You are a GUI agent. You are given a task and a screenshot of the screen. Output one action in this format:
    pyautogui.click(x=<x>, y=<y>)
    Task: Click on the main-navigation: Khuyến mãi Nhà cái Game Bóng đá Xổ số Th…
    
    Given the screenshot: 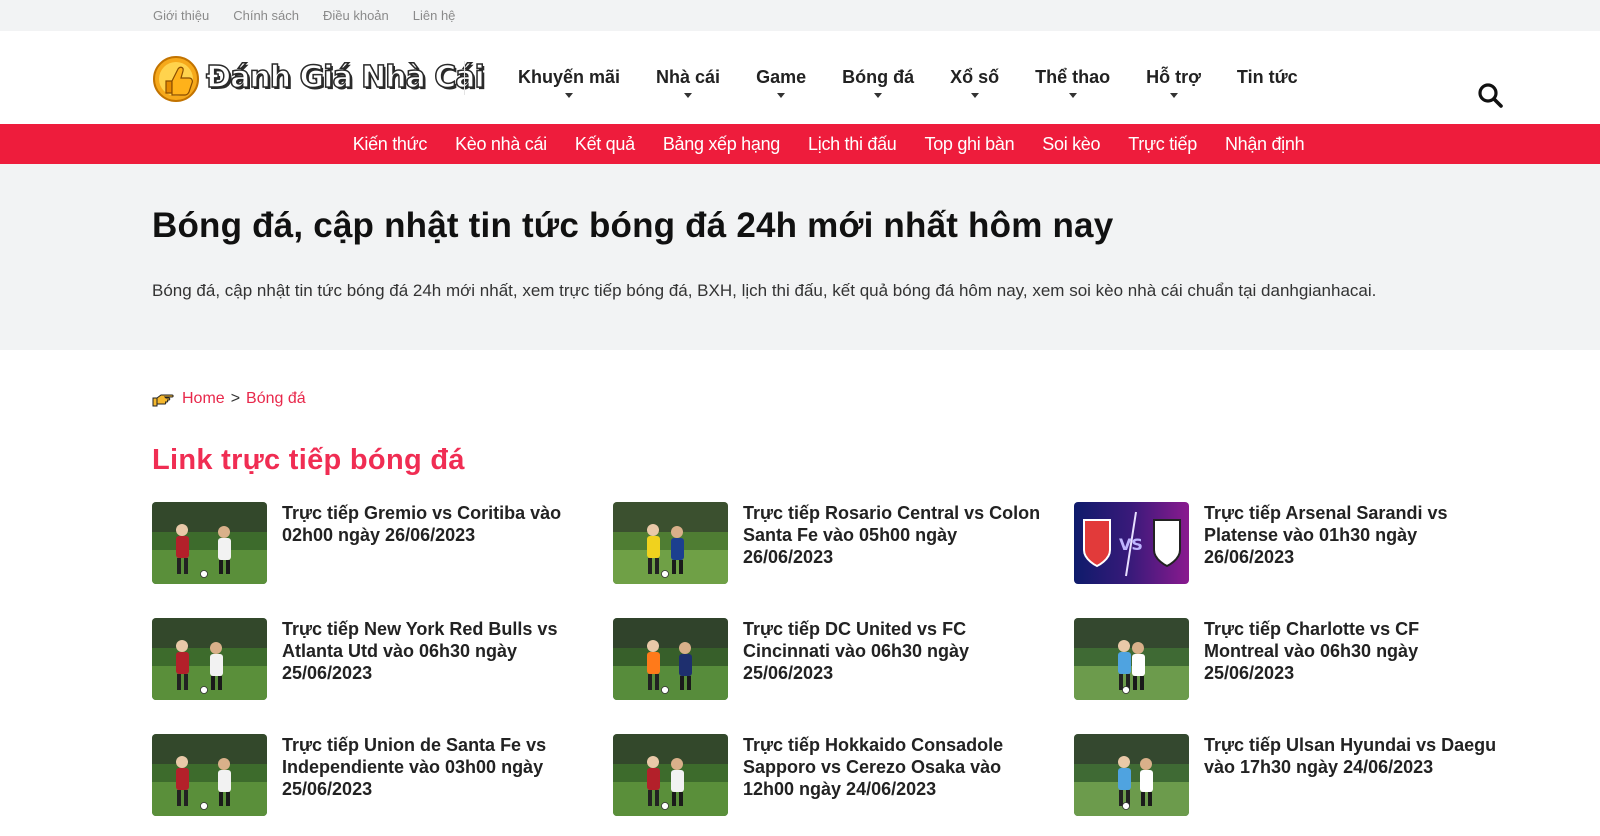 What is the action you would take?
    pyautogui.click(x=908, y=77)
    